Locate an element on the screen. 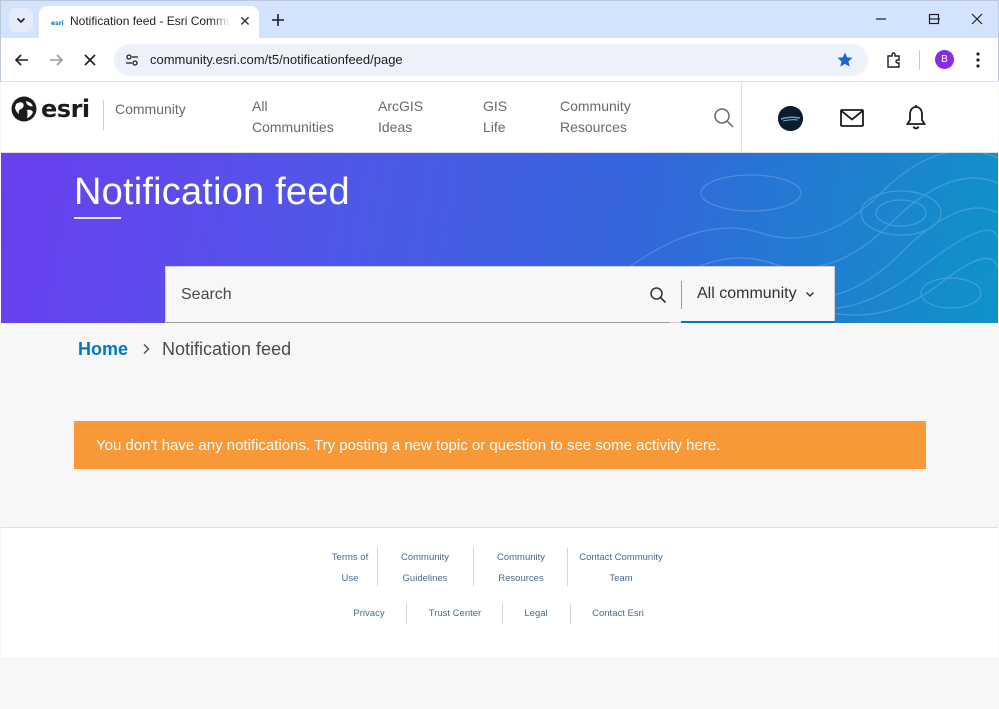 The image size is (999, 709). plus-icon is located at coordinates (278, 20).